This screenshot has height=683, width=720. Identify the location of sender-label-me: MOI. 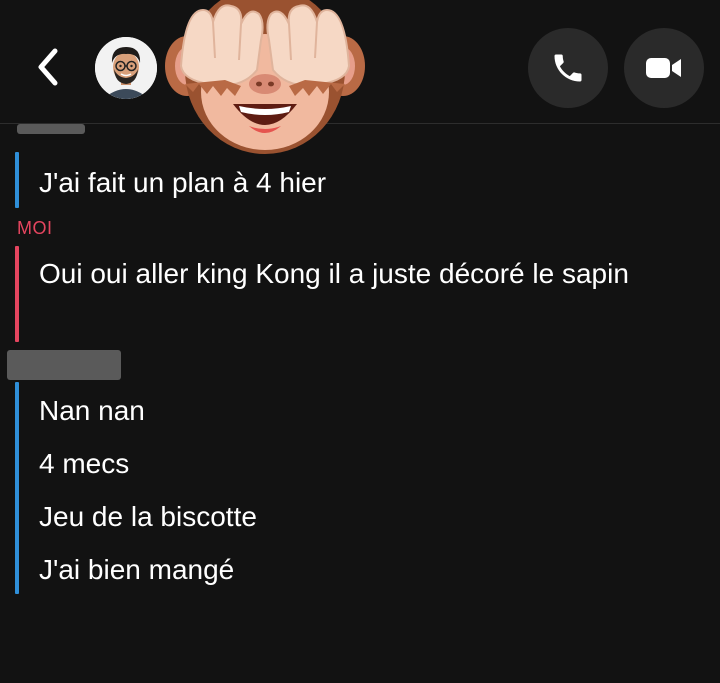
(35, 228).